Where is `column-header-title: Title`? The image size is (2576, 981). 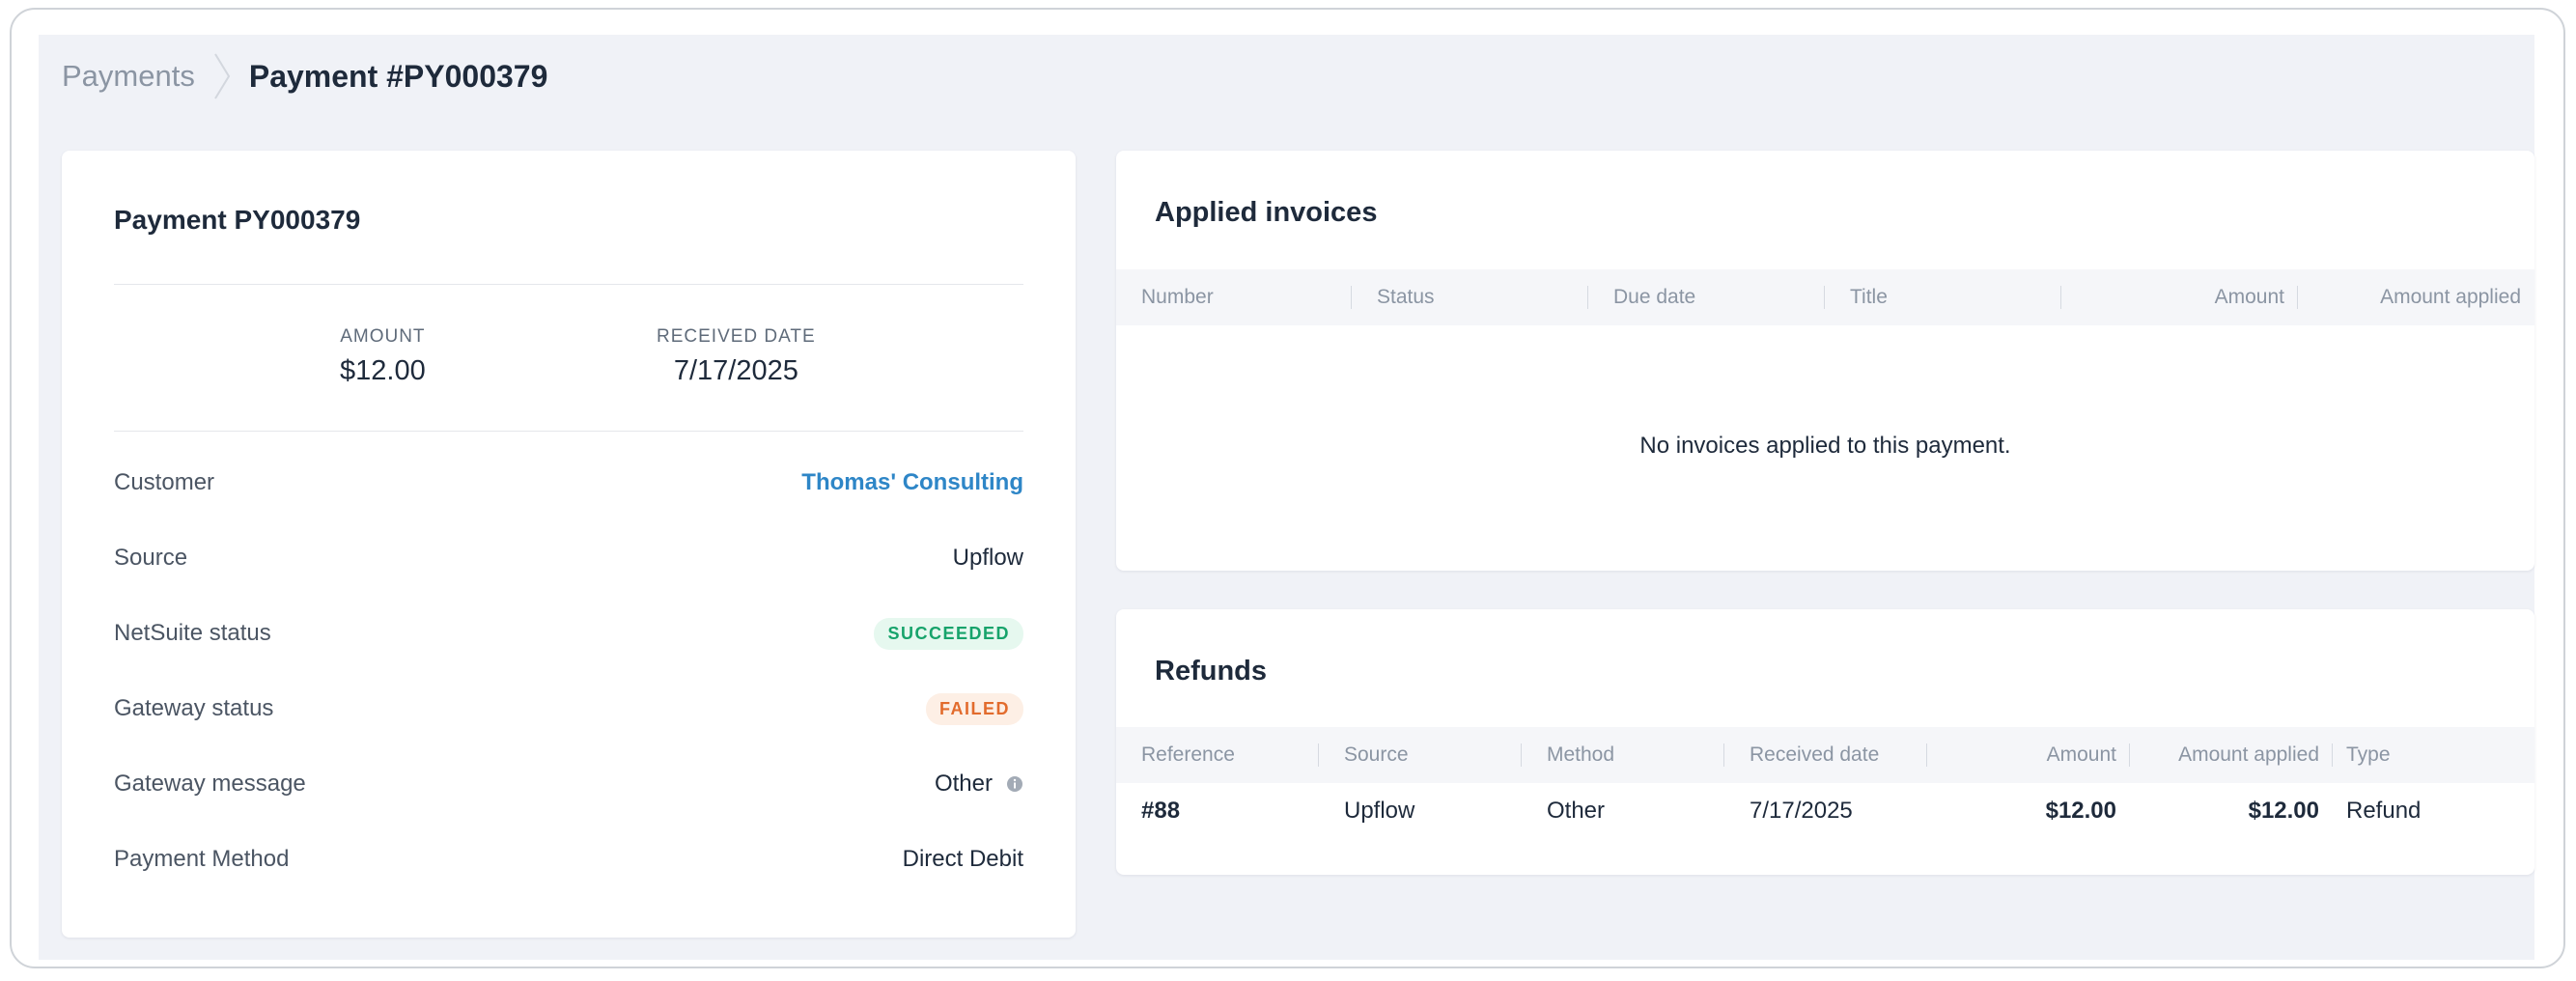
column-header-title: Title is located at coordinates (1943, 297).